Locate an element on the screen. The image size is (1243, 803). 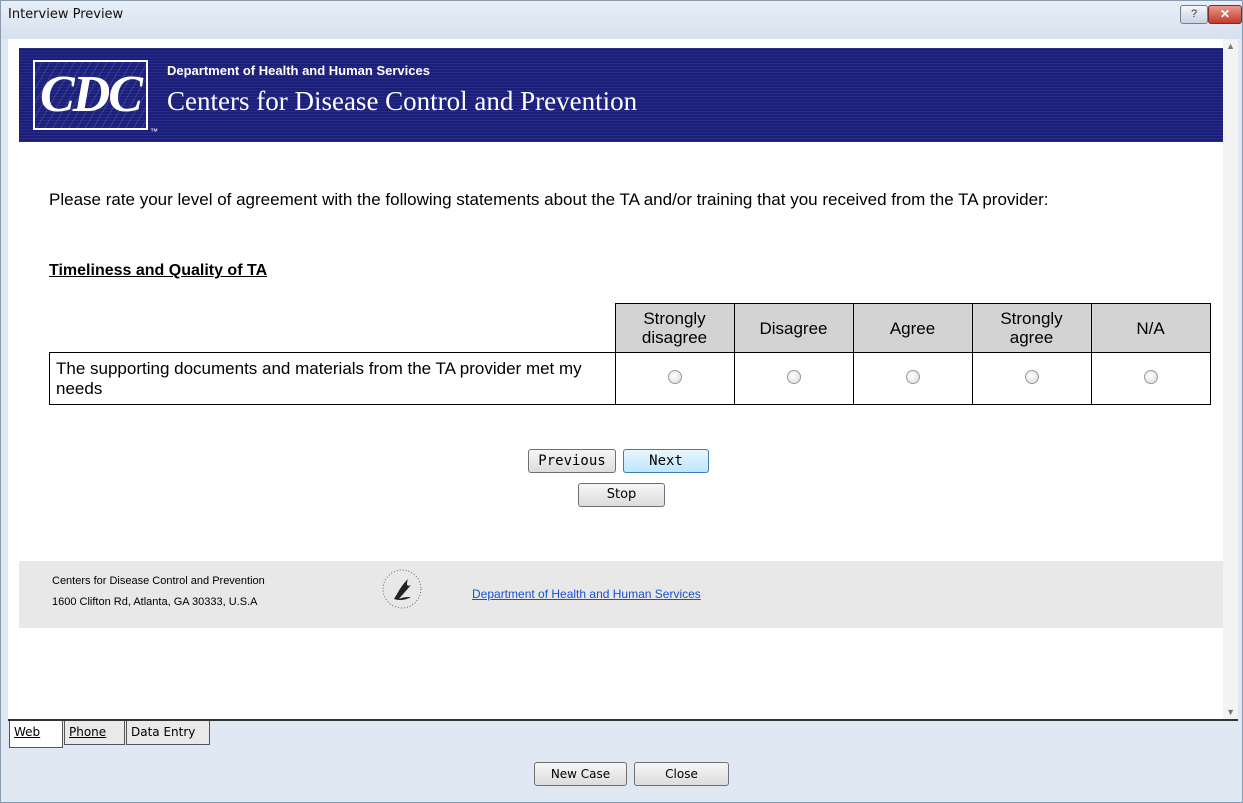
title-bar: Interview Preview ? ✕ is located at coordinates (621, 20).